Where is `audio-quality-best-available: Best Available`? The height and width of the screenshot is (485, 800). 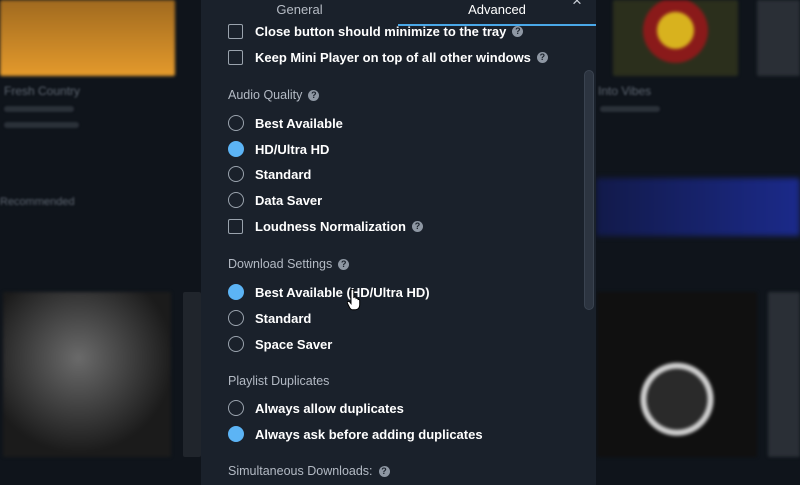
audio-quality-best-available: Best Available is located at coordinates (285, 123).